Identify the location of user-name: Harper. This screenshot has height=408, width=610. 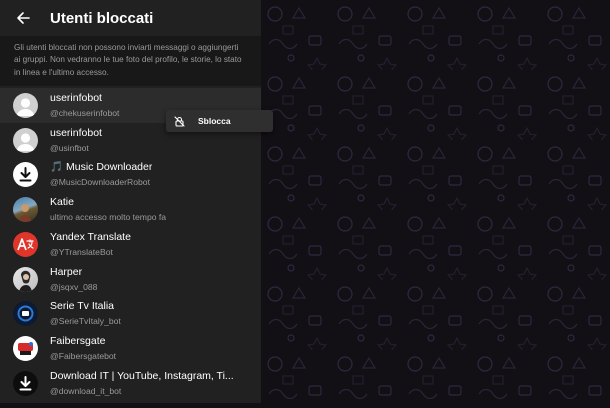
(66, 271).